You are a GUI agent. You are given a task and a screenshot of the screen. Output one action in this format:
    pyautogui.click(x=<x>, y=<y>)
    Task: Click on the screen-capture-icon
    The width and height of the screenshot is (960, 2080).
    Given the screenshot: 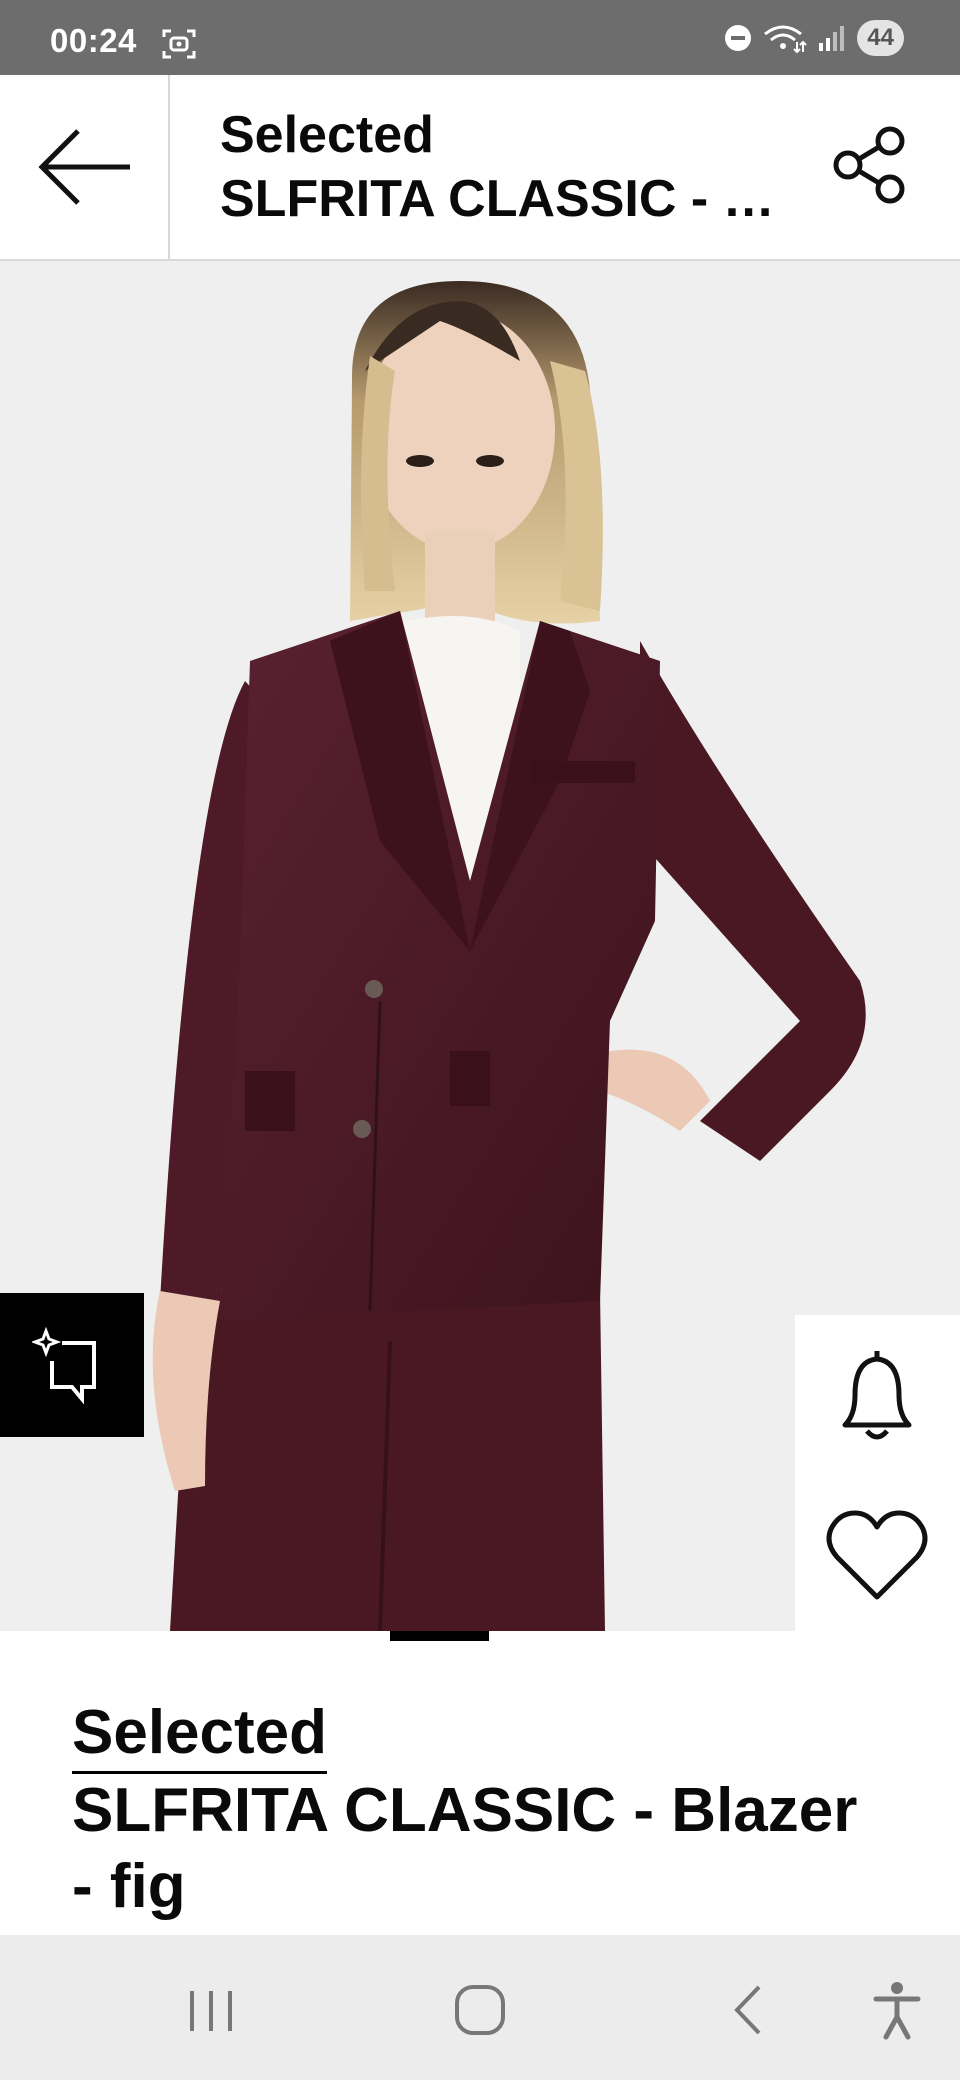 What is the action you would take?
    pyautogui.click(x=179, y=44)
    